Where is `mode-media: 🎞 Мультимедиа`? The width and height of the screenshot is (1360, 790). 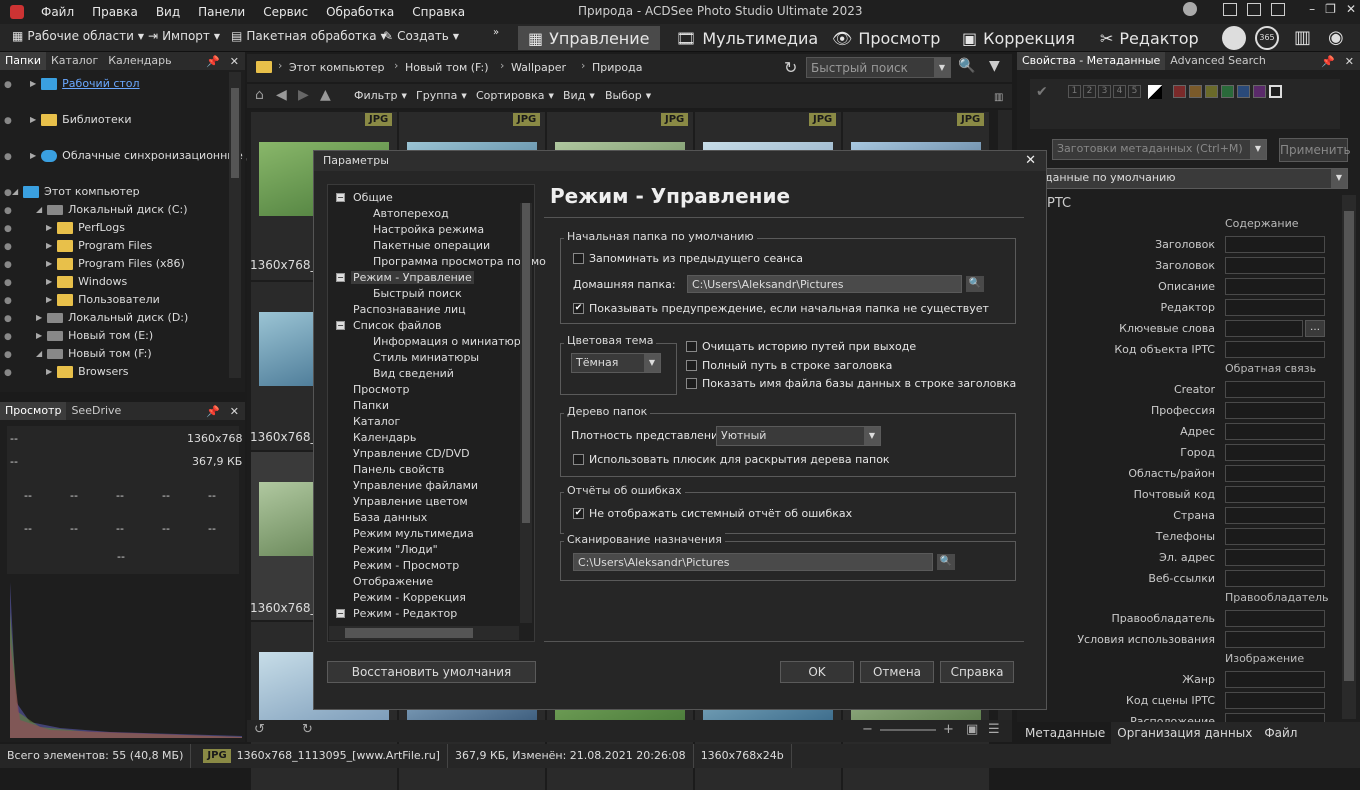
mode-media: 🎞 Мультимедиа is located at coordinates (747, 38).